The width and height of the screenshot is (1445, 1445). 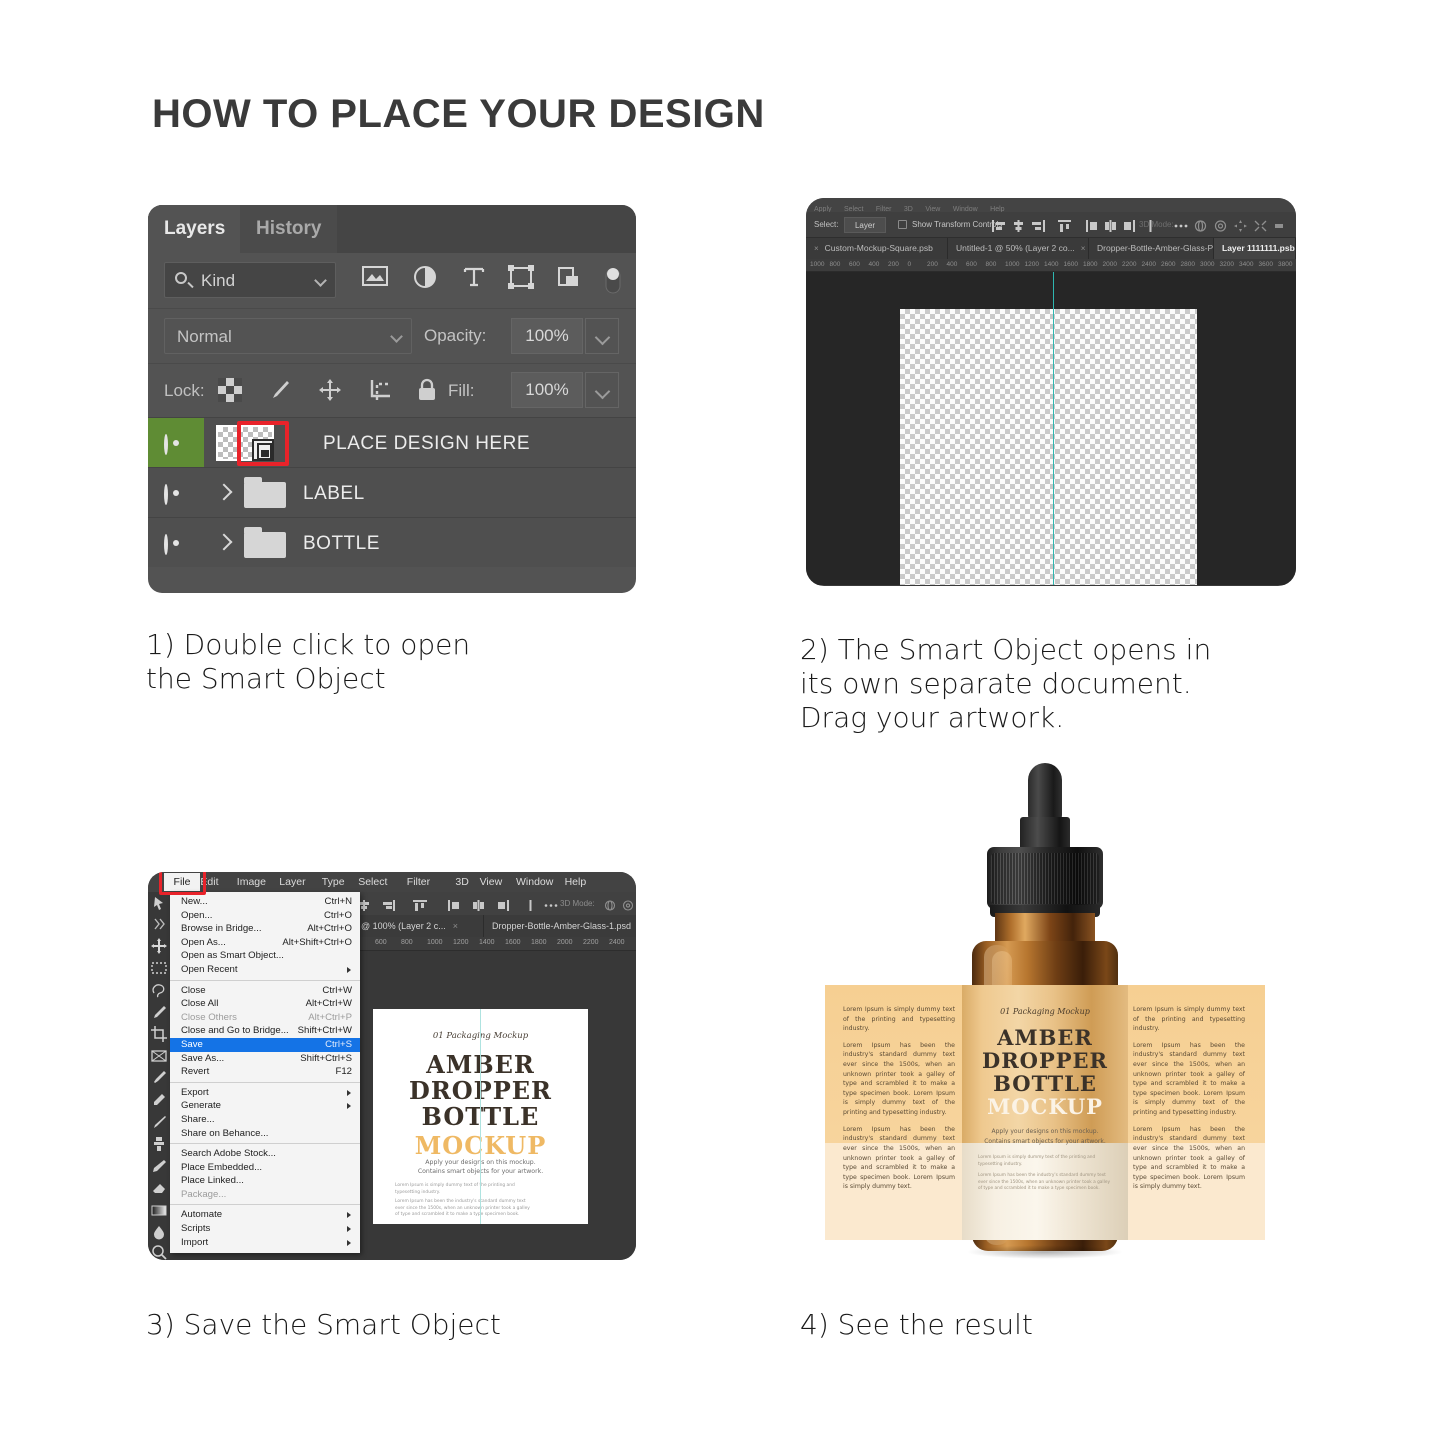 What do you see at coordinates (289, 229) in the screenshot?
I see `tab-history: History` at bounding box center [289, 229].